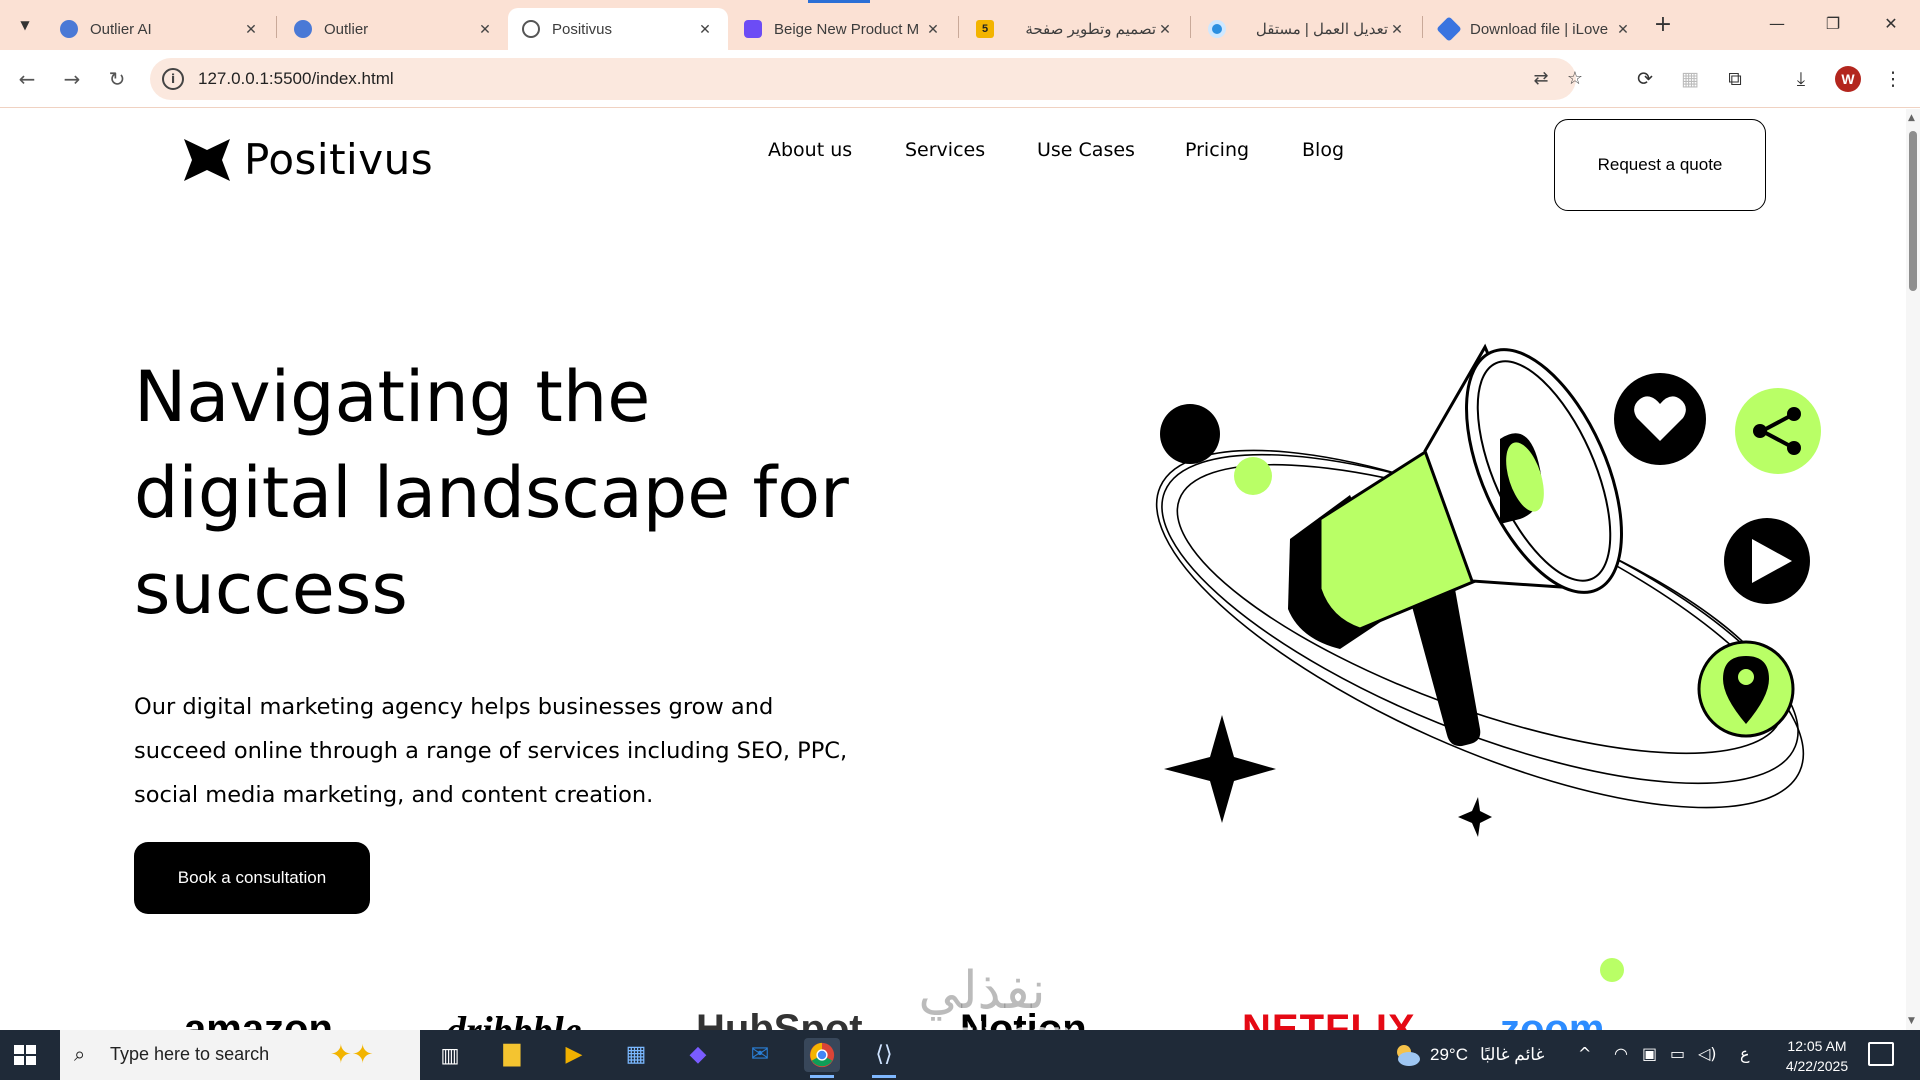 The width and height of the screenshot is (1920, 1080). What do you see at coordinates (1253, 476) in the screenshot?
I see `green-dot` at bounding box center [1253, 476].